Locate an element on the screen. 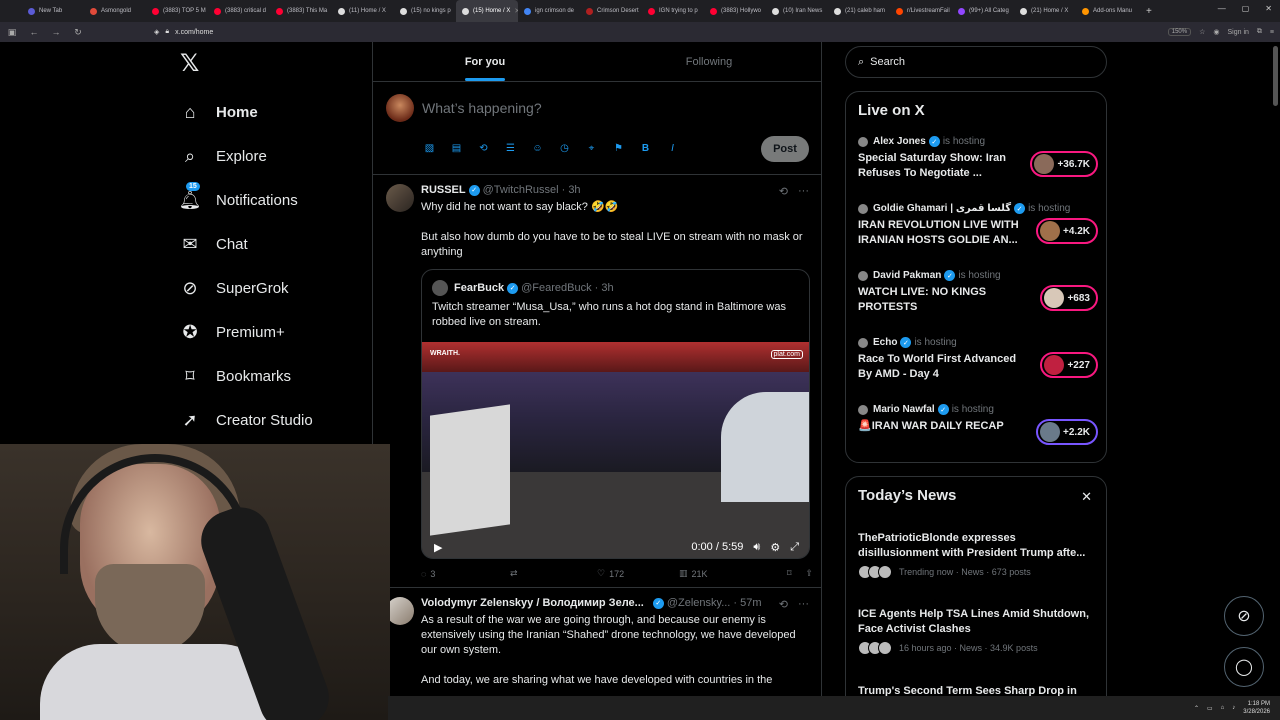 The width and height of the screenshot is (1280, 720). monitor-icon: ▭ is located at coordinates (1210, 708).